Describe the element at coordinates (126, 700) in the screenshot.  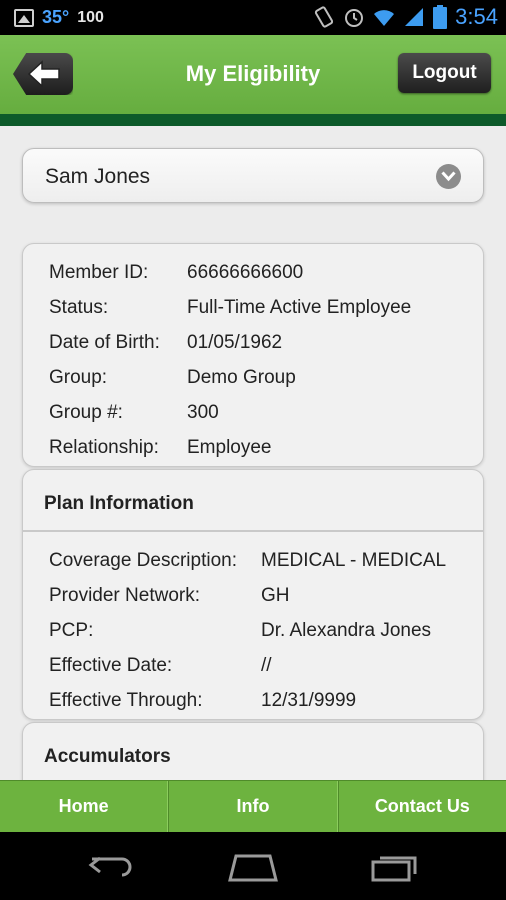
I see `effective-through-label: Effective Through:` at that location.